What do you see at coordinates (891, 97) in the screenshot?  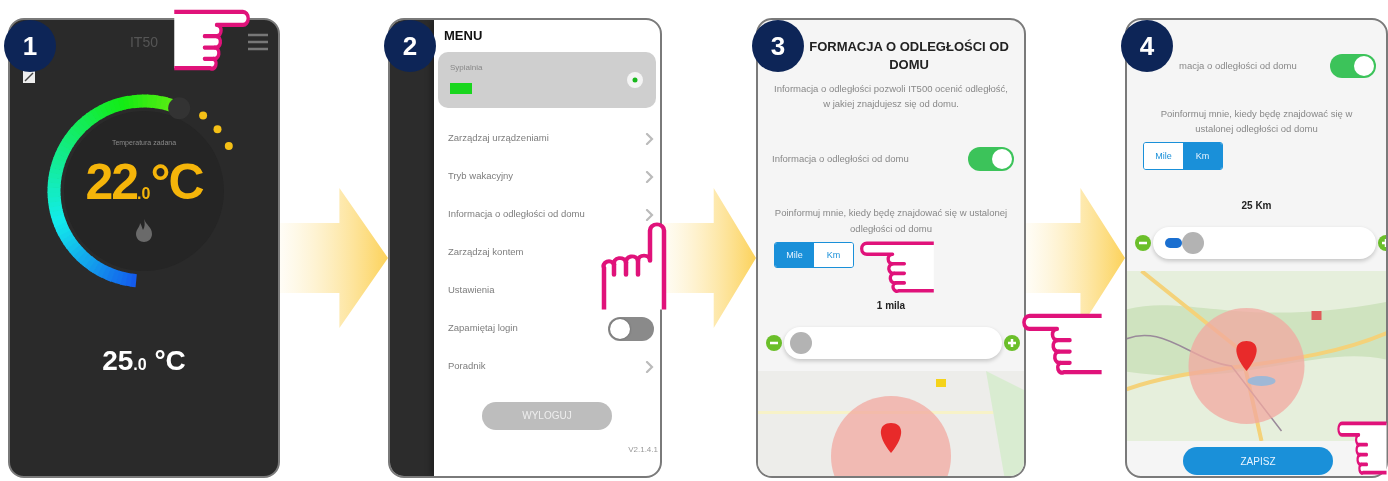 I see `description-text: Informacja o odległości pozwoli IT500 ocenić odległość, w jakiej znajdujesz się od domu.` at bounding box center [891, 97].